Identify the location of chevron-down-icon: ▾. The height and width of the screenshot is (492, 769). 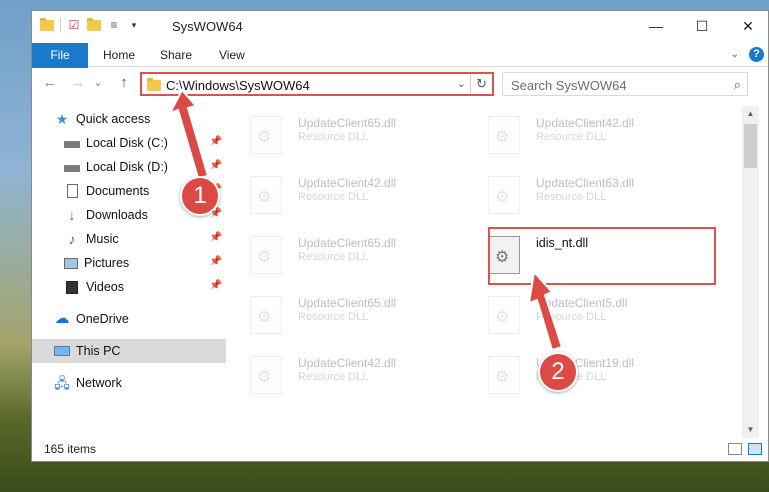
(134, 25).